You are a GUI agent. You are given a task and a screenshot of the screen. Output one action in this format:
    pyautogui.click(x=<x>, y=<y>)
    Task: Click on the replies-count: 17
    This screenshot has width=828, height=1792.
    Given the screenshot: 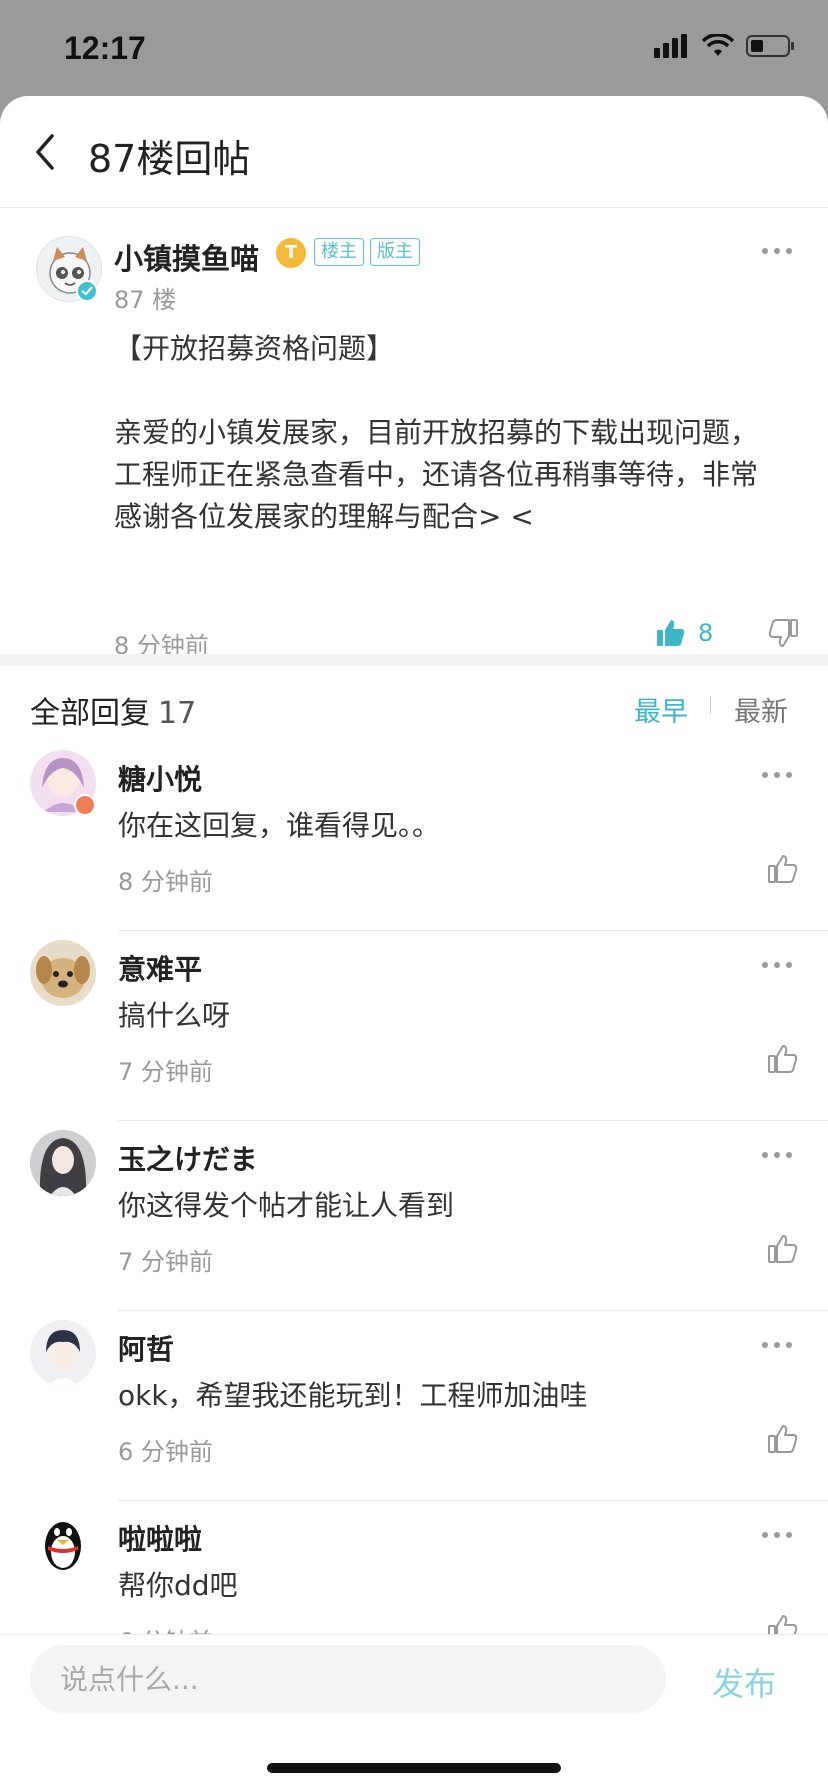 What is the action you would take?
    pyautogui.click(x=177, y=713)
    